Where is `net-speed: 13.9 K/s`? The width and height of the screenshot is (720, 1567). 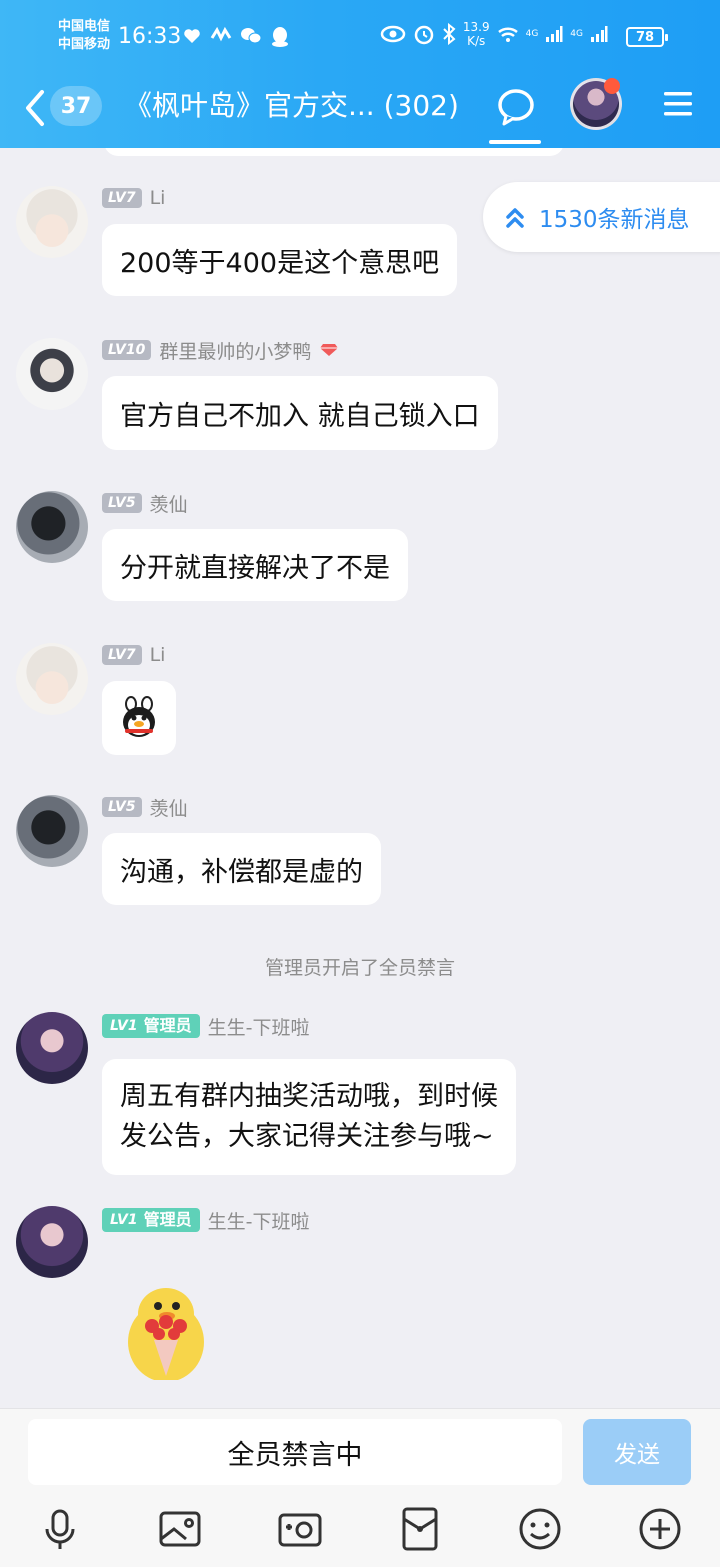
net-speed: 13.9 K/s is located at coordinates (476, 34).